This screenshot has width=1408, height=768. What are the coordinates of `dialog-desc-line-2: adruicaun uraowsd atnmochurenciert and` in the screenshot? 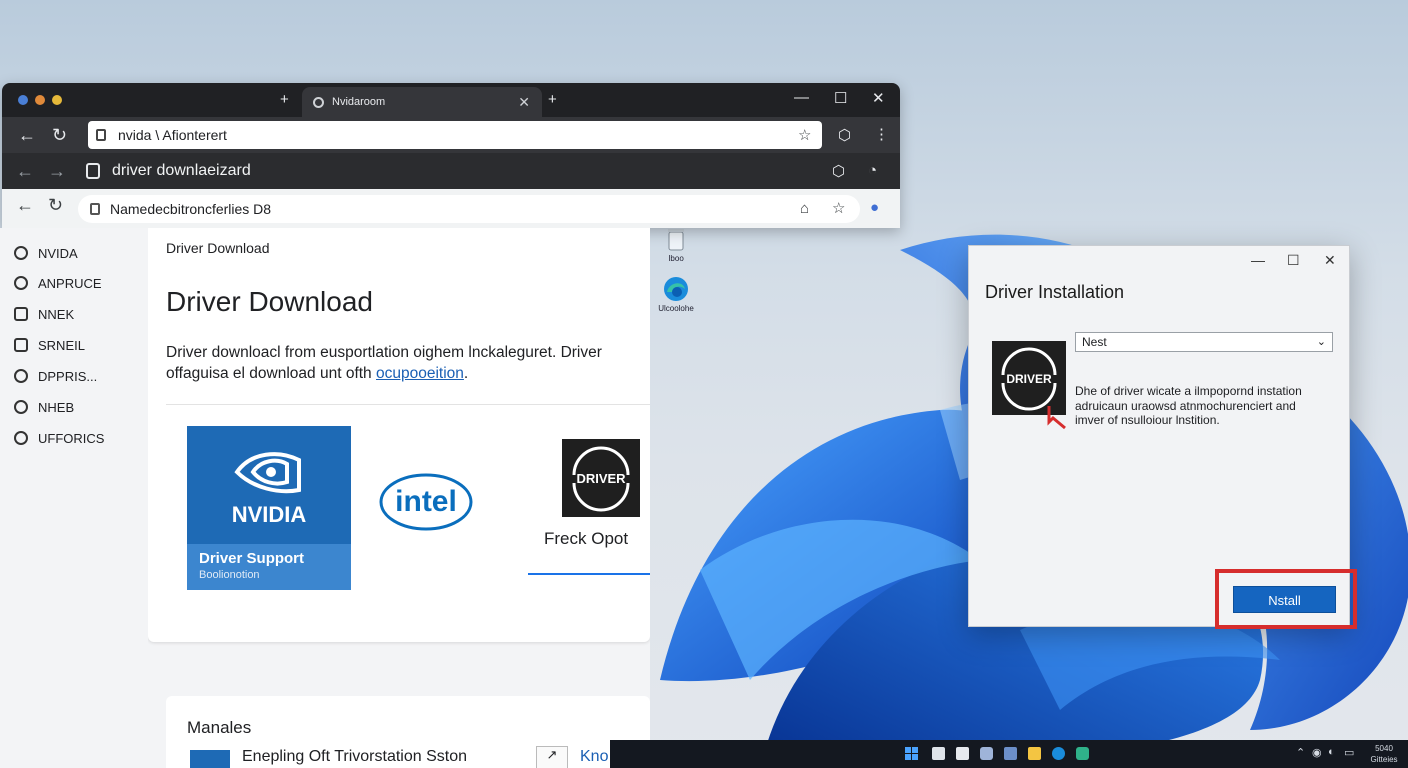 It's located at (1185, 405).